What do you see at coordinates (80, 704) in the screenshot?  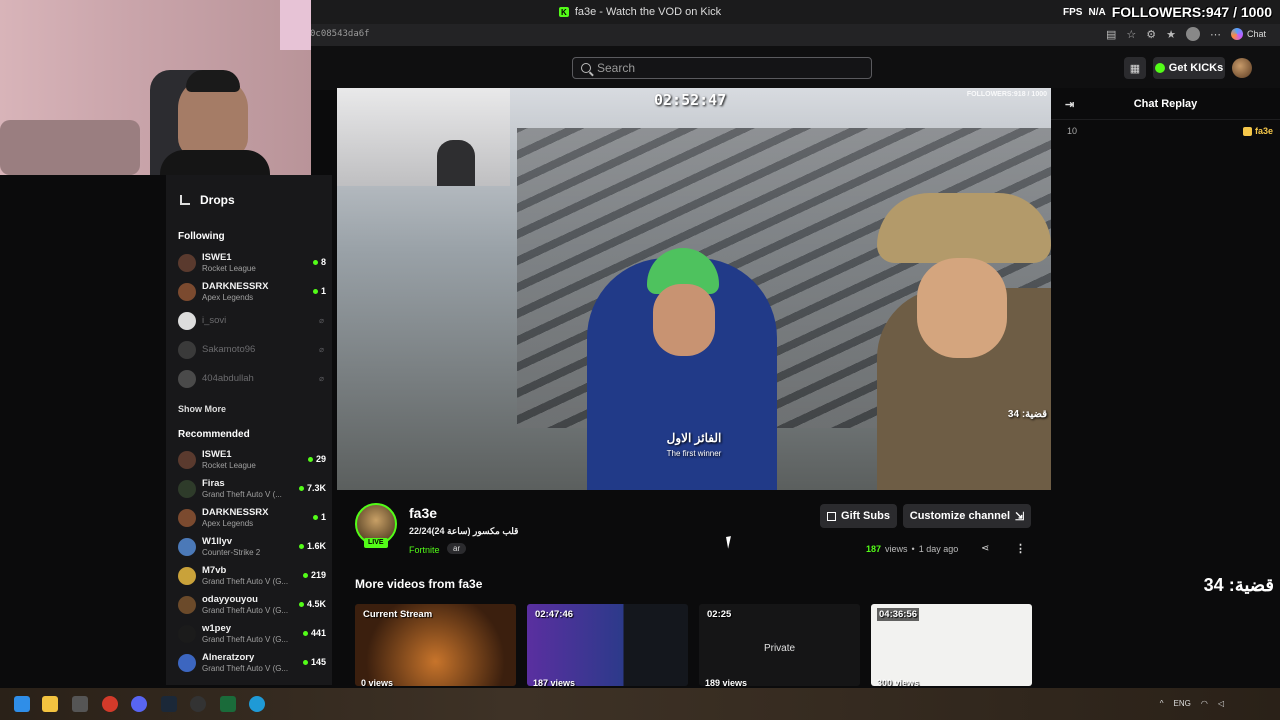 I see `obs-icon` at bounding box center [80, 704].